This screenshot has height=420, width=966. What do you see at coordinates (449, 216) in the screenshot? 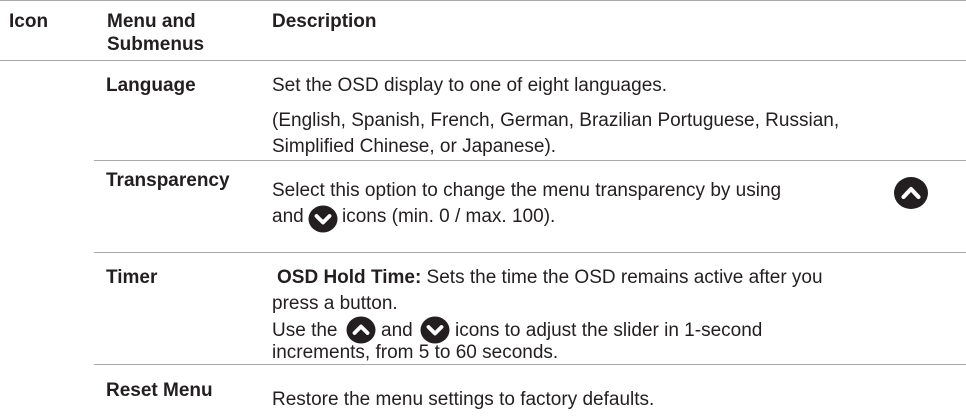
I see `transparency-description-line2: icons (min. 0 / max. 100).` at bounding box center [449, 216].